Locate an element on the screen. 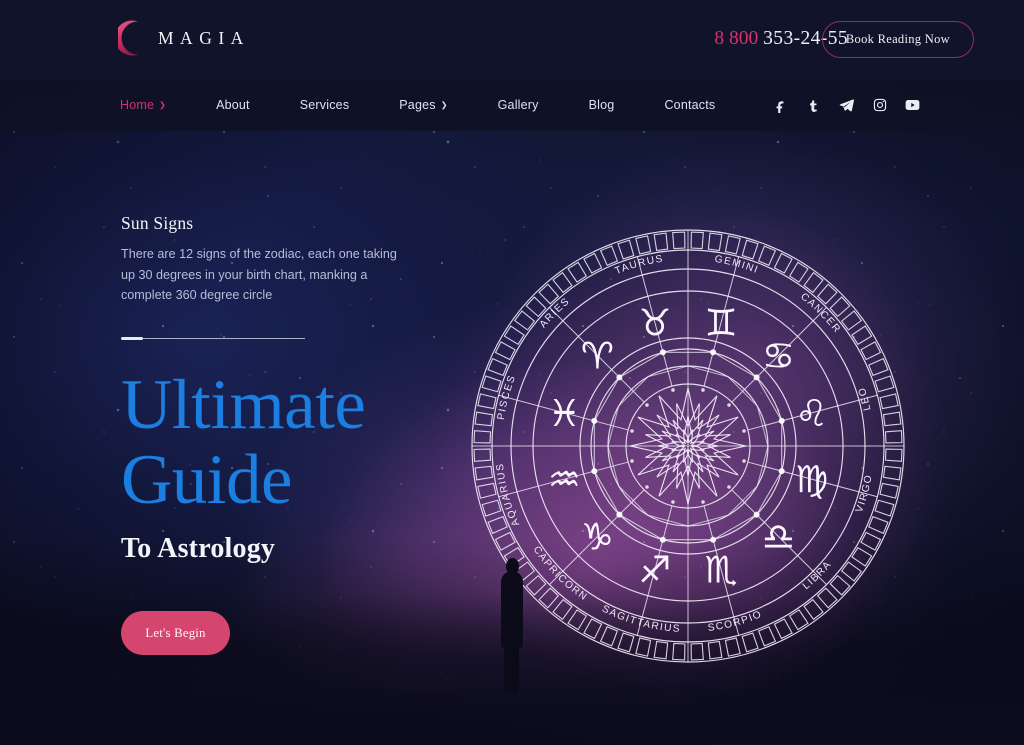  hero-divider is located at coordinates (213, 338).